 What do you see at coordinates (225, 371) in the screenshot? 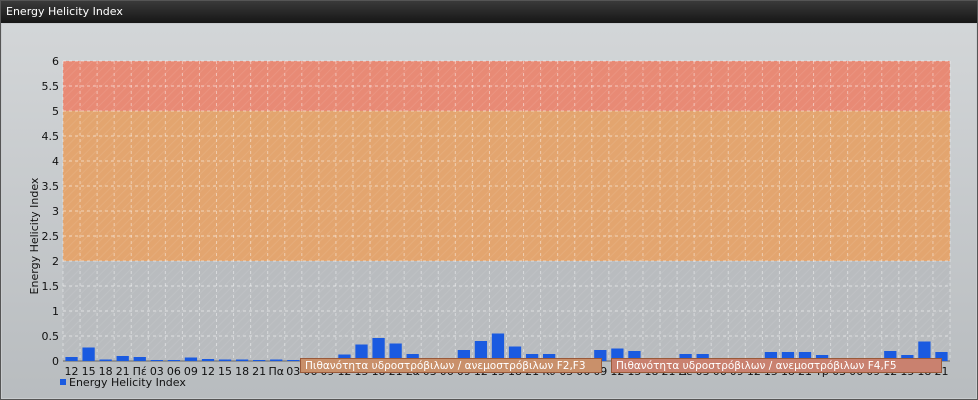
I see `x-tick-label: 15` at bounding box center [225, 371].